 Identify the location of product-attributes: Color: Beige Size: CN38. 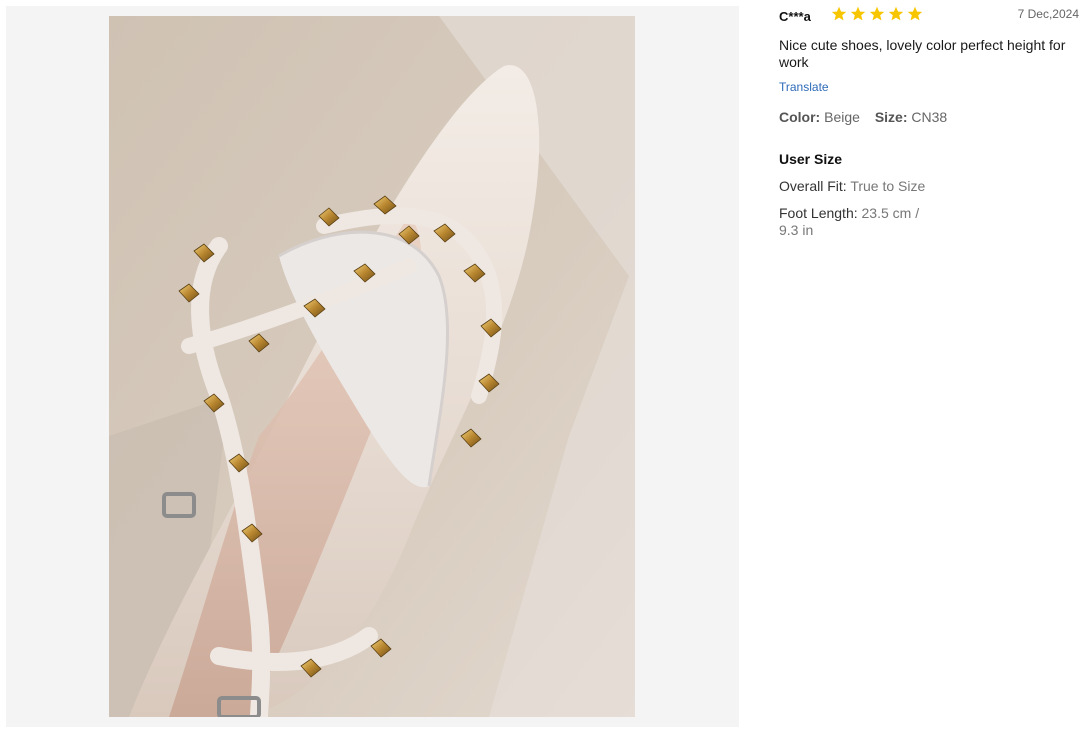
(863, 117).